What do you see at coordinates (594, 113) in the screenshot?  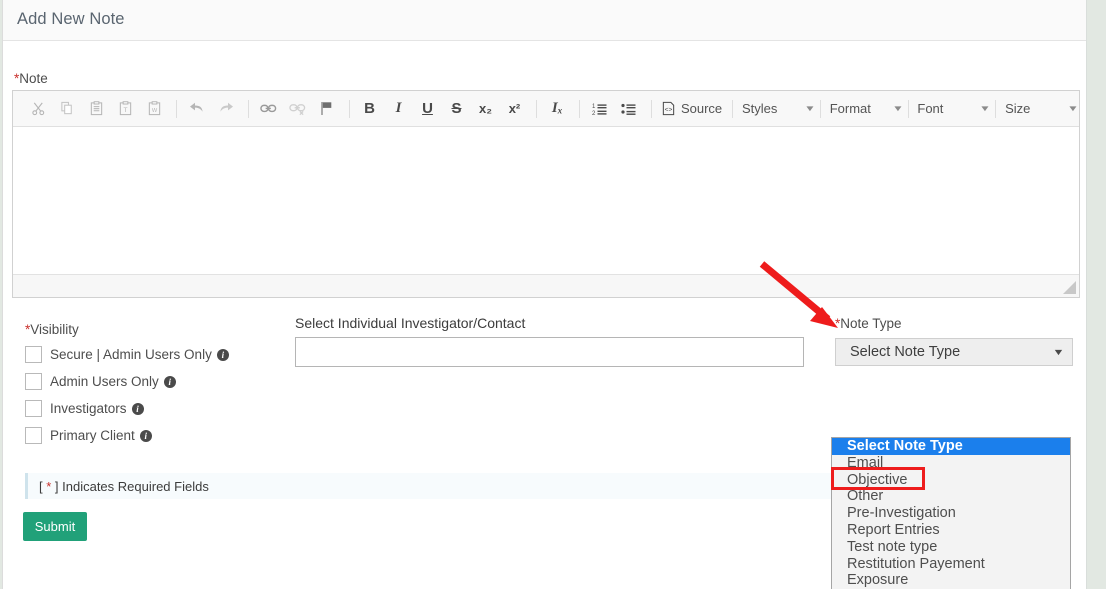 I see `svg-text: 2` at bounding box center [594, 113].